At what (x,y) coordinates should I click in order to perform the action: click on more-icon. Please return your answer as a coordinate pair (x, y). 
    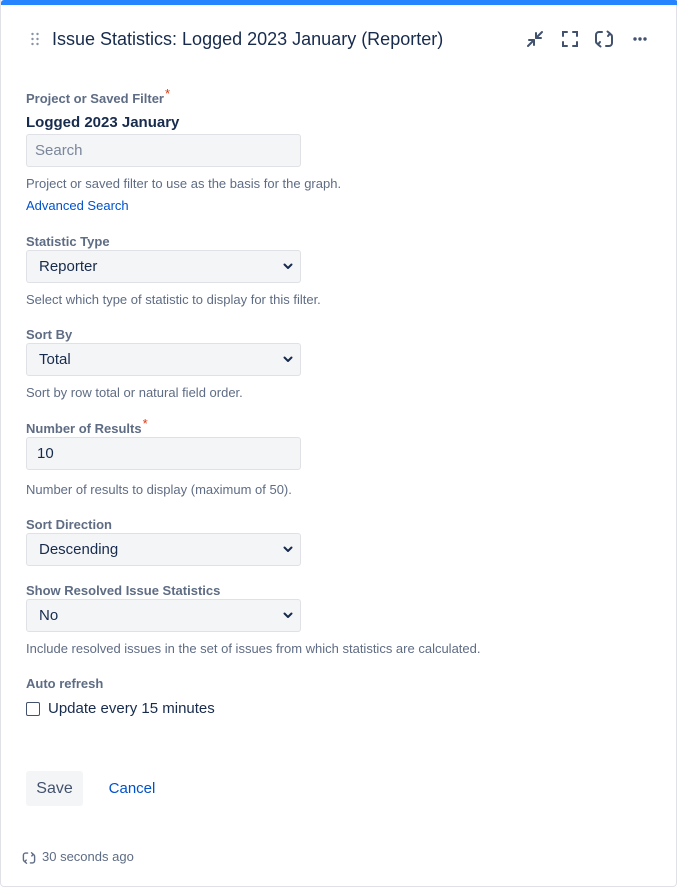
    Looking at the image, I should click on (640, 39).